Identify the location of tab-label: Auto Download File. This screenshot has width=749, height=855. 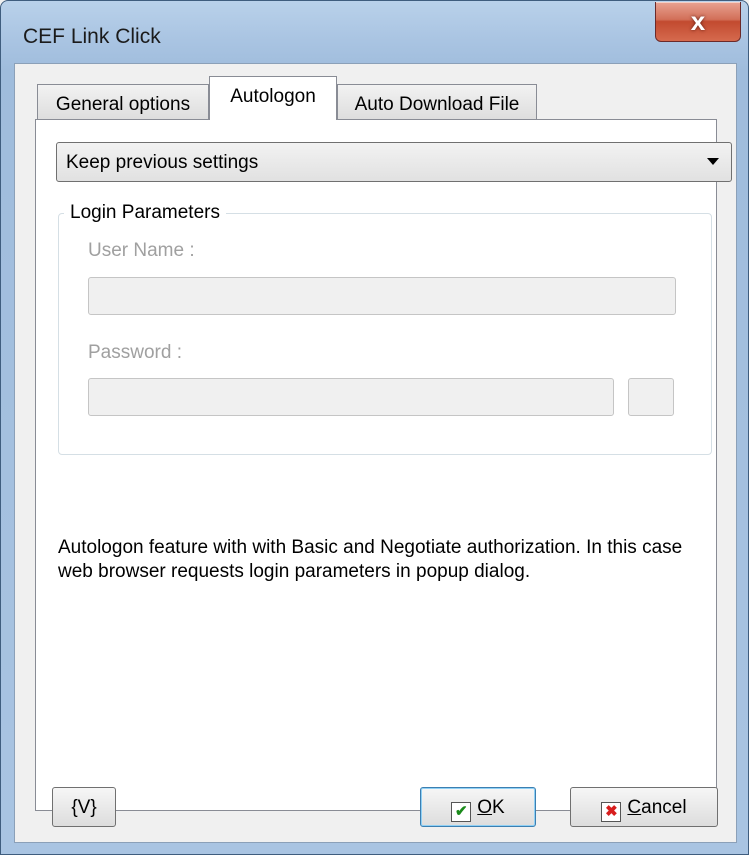
(437, 104).